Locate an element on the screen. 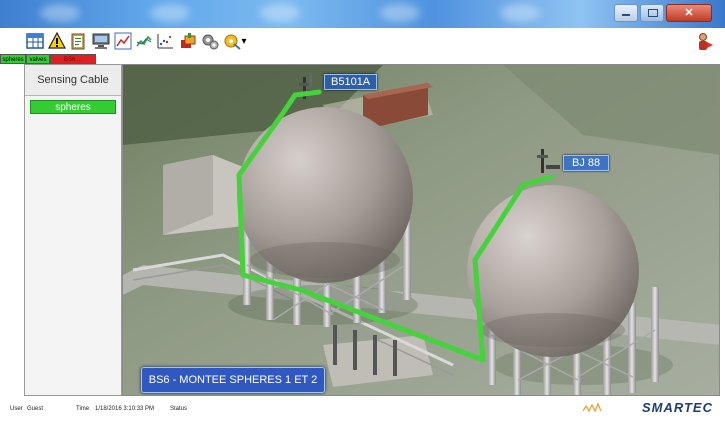 Image resolution: width=725 pixels, height=432 pixels. title-bar: ✕ is located at coordinates (362, 14).